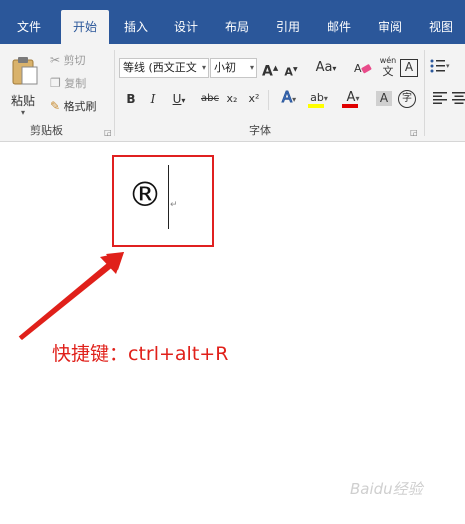 This screenshot has width=465, height=524. Describe the element at coordinates (237, 27) in the screenshot. I see `tab-layout: 布局` at that location.